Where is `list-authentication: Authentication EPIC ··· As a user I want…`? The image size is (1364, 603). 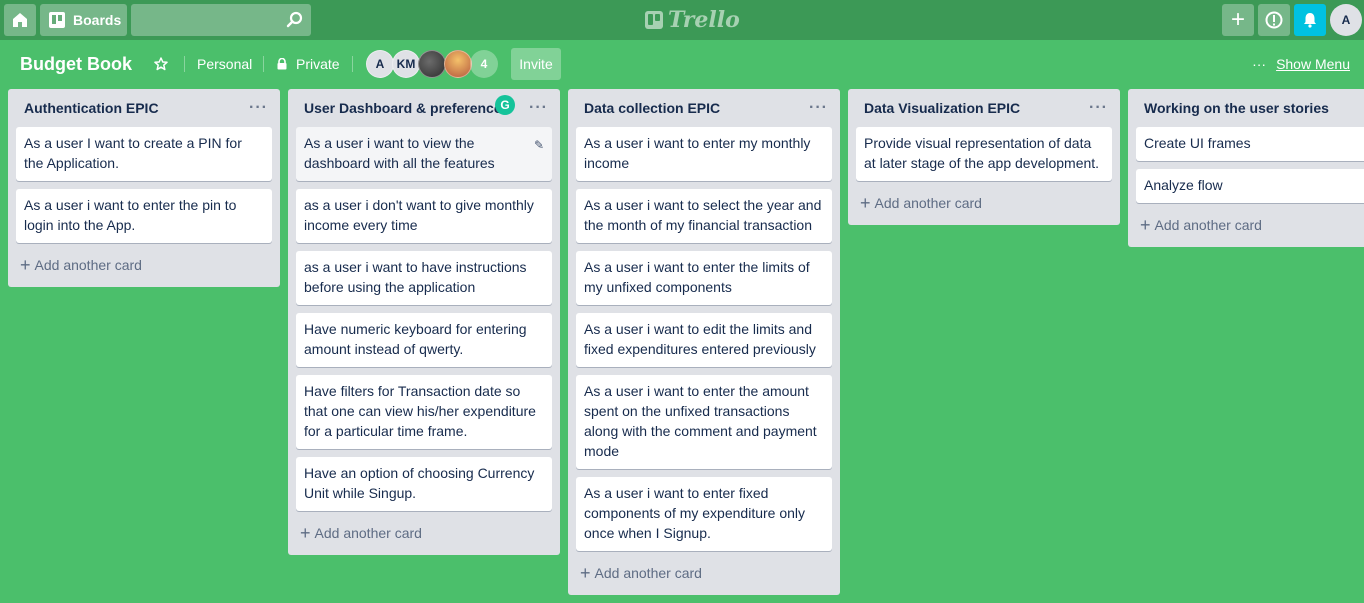 list-authentication: Authentication EPIC ··· As a user I want… is located at coordinates (144, 188).